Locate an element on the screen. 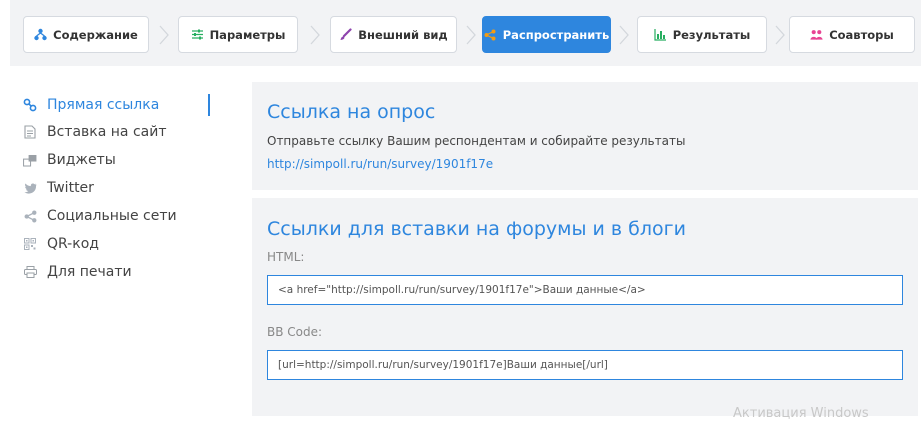  panel-title: Ссылки для вставки на форумы и в блоги is located at coordinates (476, 229).